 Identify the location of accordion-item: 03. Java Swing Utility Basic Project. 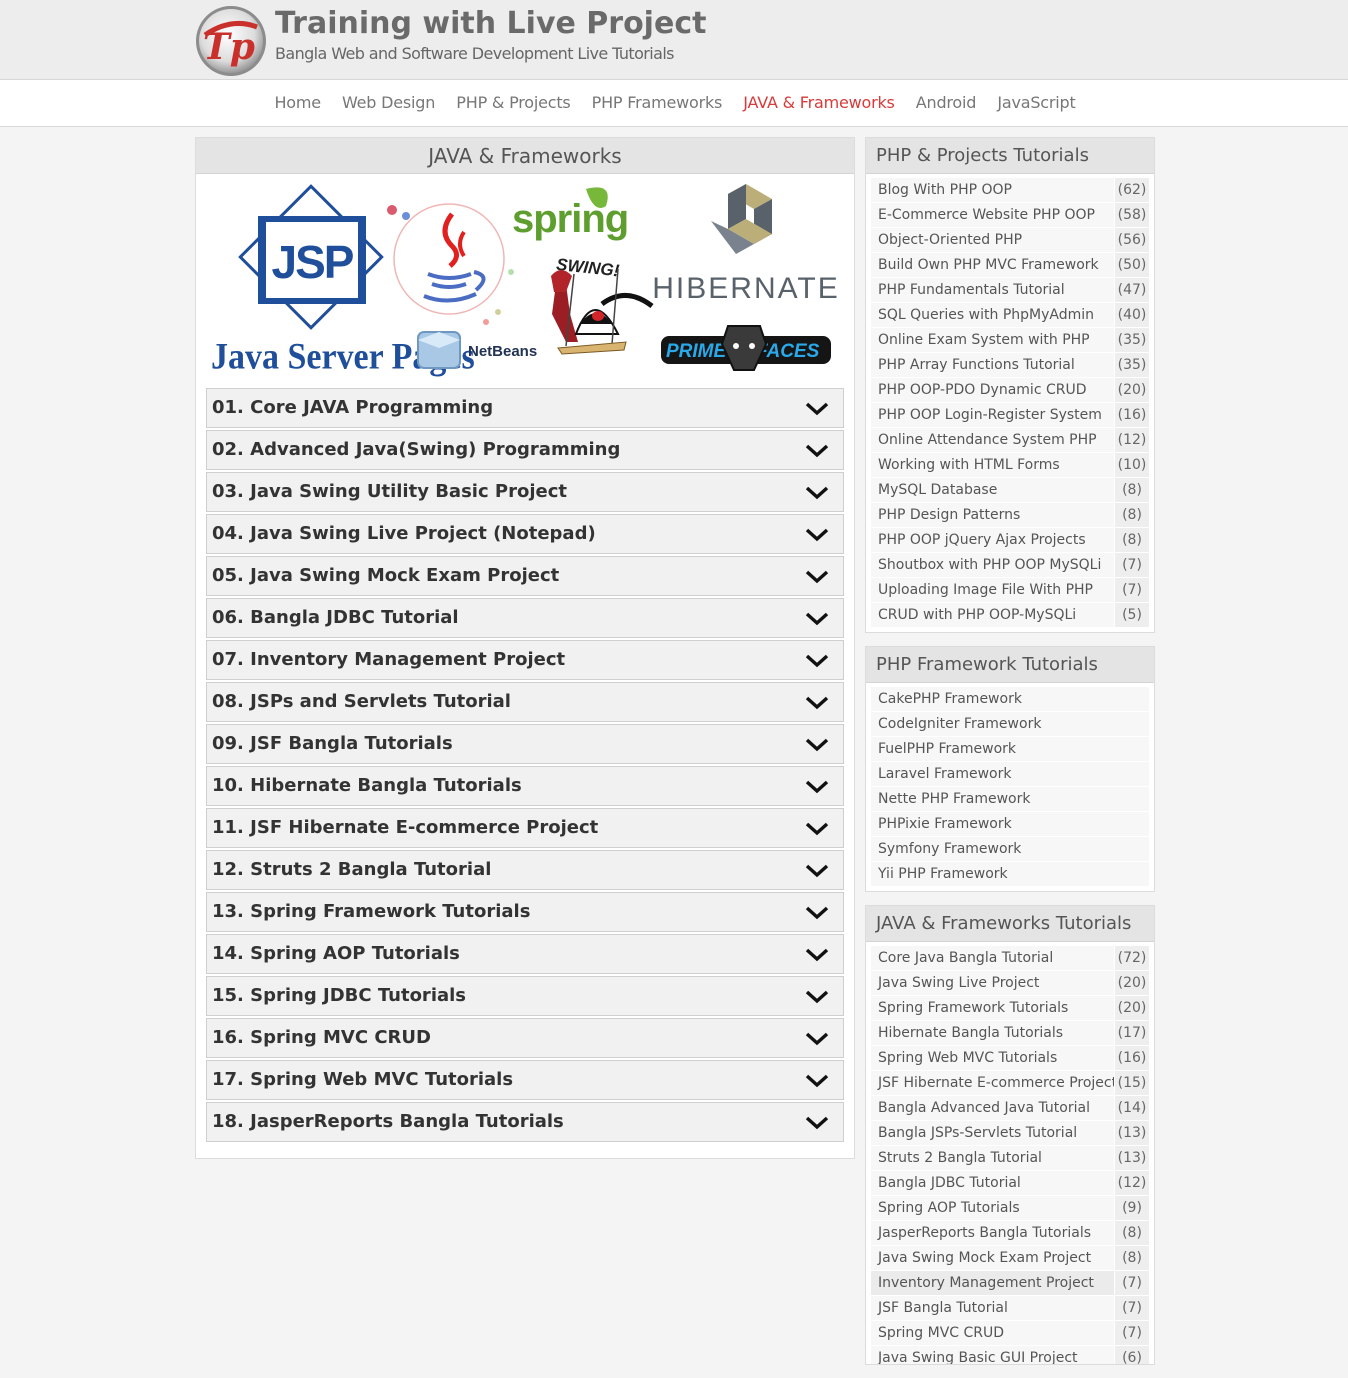
(525, 492).